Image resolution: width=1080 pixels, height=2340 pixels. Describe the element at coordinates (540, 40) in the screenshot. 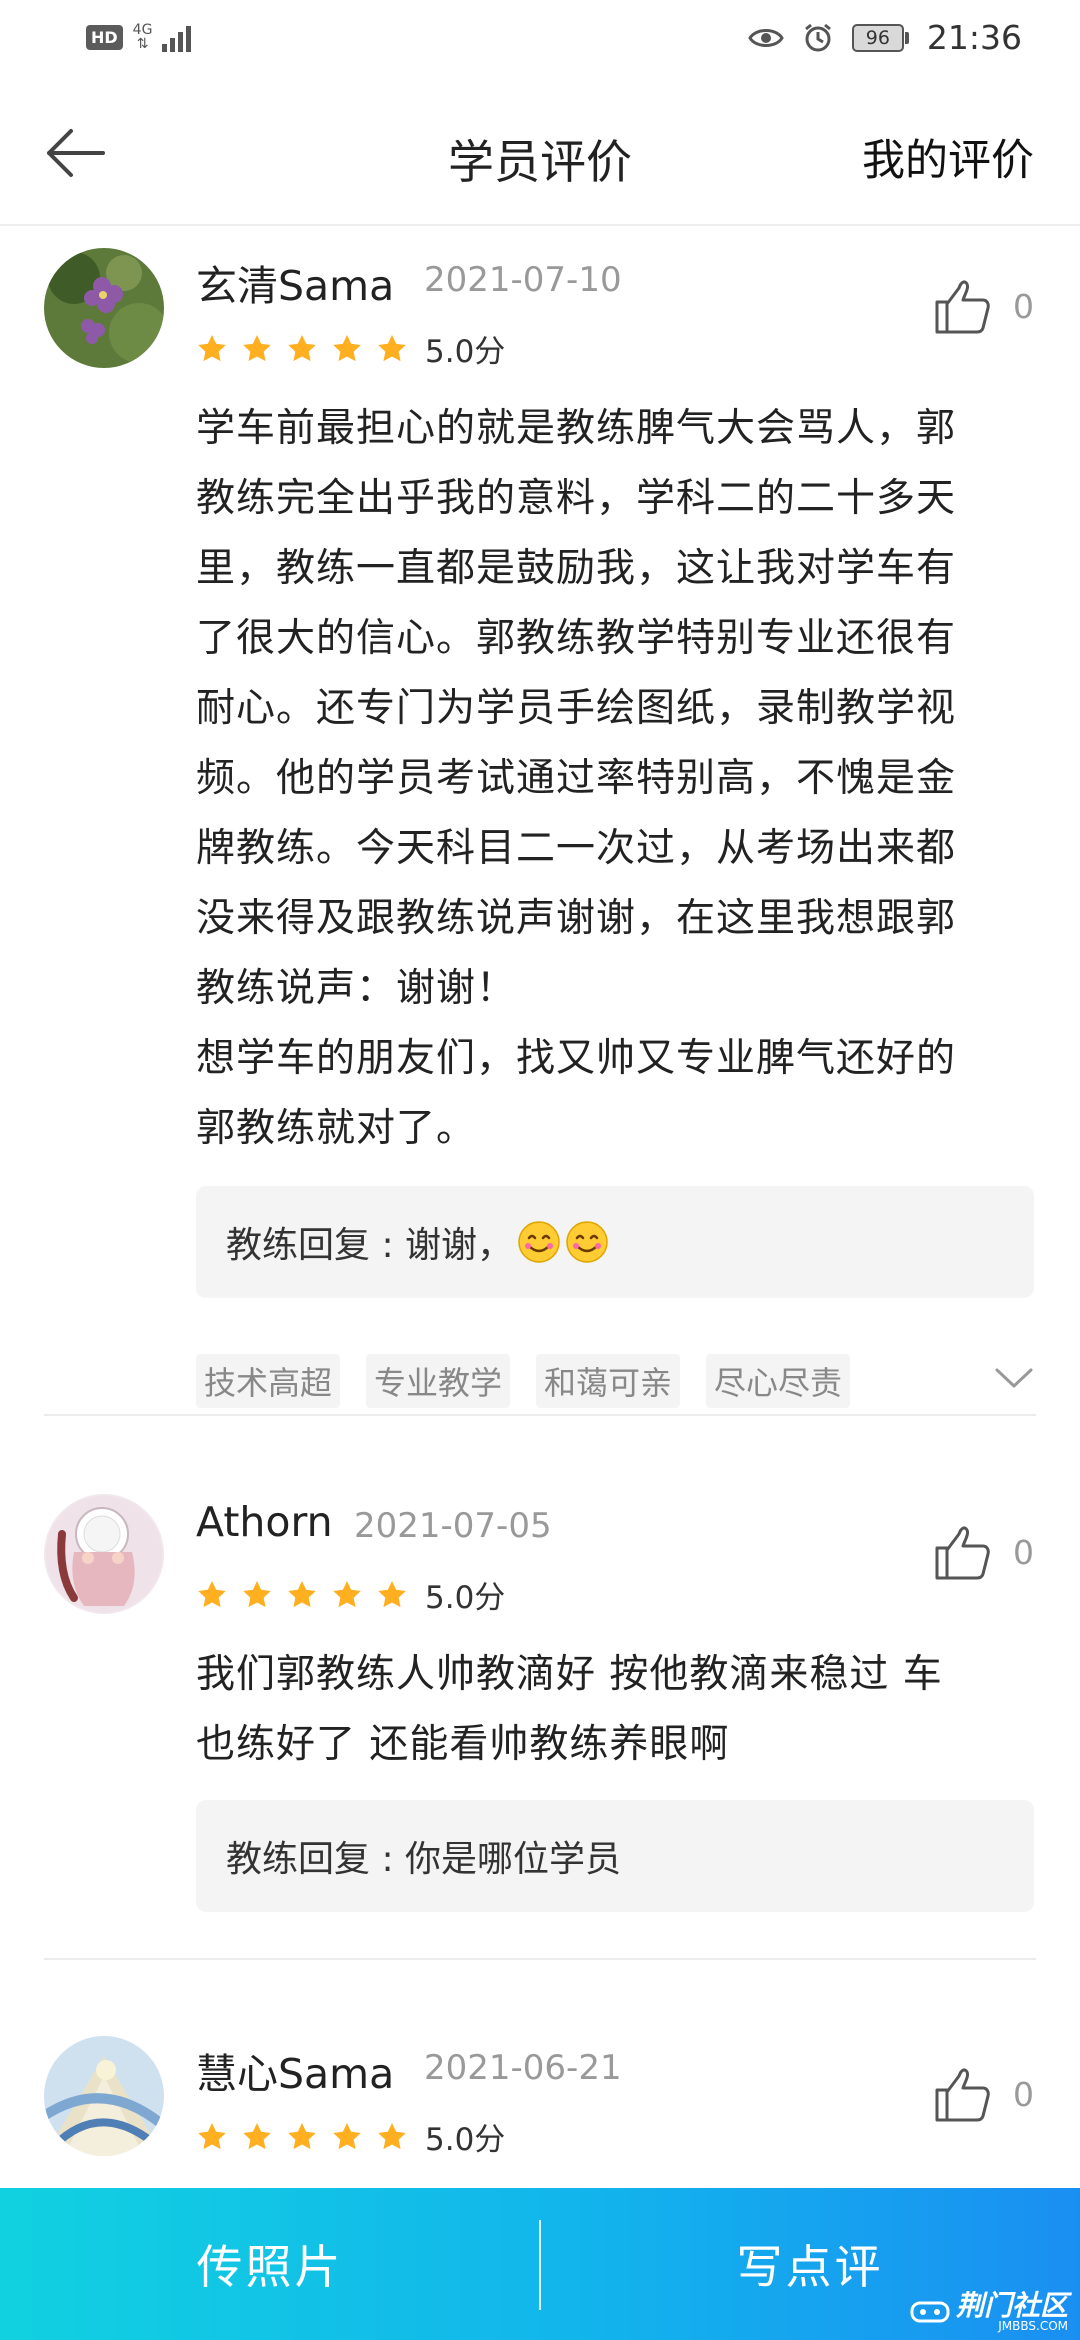

I see `status-bar: HD 4G ⇅ 96 21:36` at that location.